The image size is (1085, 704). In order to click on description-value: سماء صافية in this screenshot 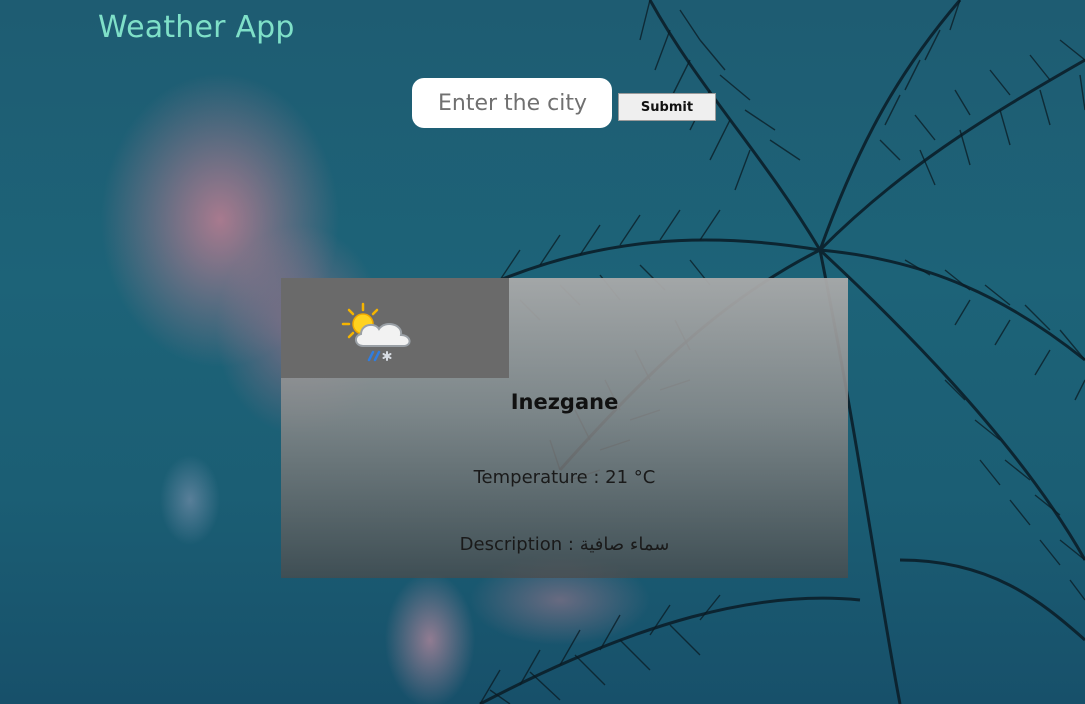, I will do `click(624, 544)`.